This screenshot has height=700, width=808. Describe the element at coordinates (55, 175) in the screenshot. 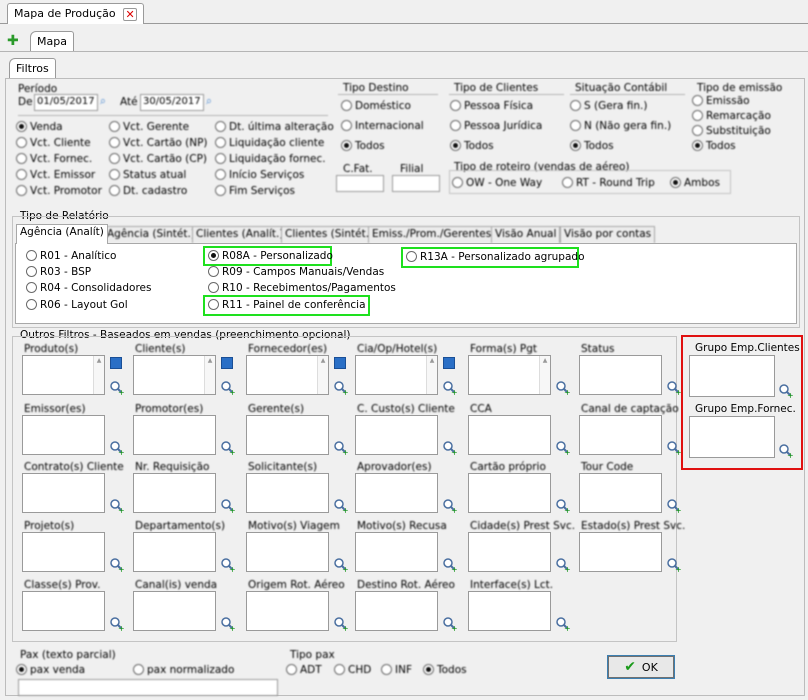

I see `radio-vct-emissor: Vct. Emissor` at that location.